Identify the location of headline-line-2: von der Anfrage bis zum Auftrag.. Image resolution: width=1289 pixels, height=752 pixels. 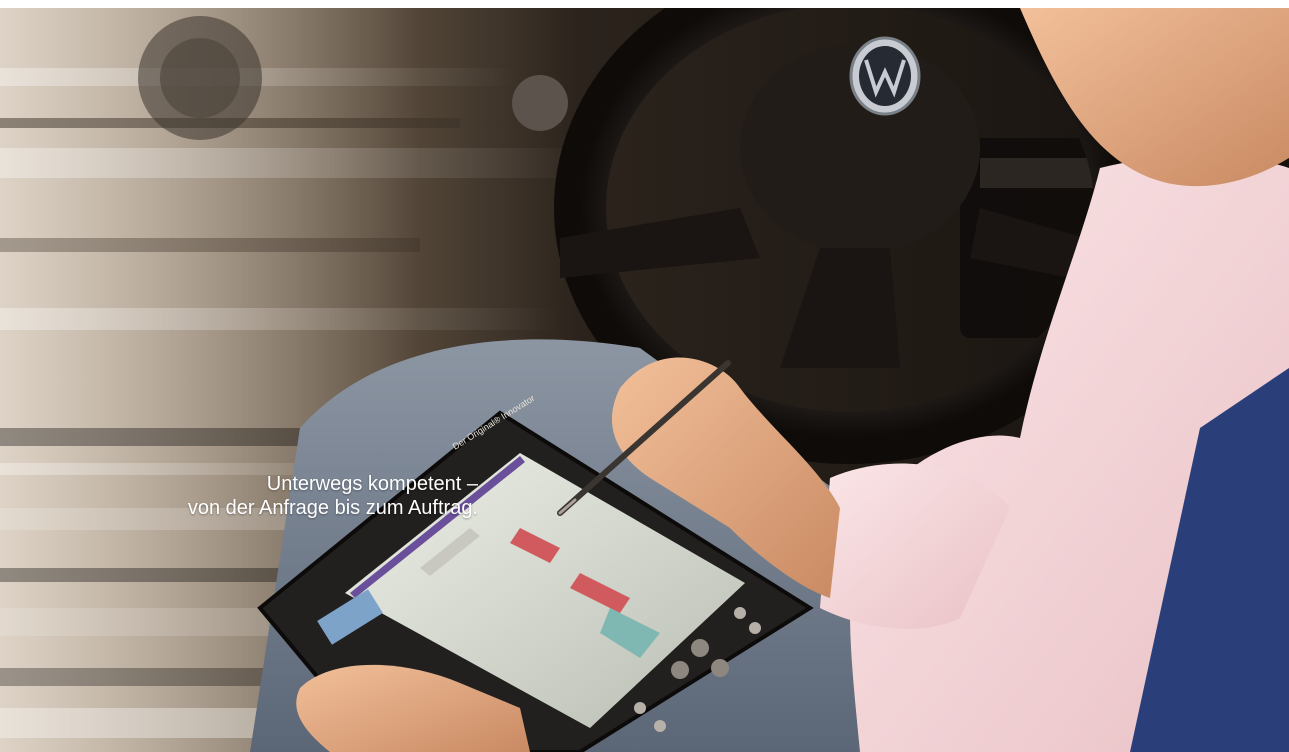
(332, 508).